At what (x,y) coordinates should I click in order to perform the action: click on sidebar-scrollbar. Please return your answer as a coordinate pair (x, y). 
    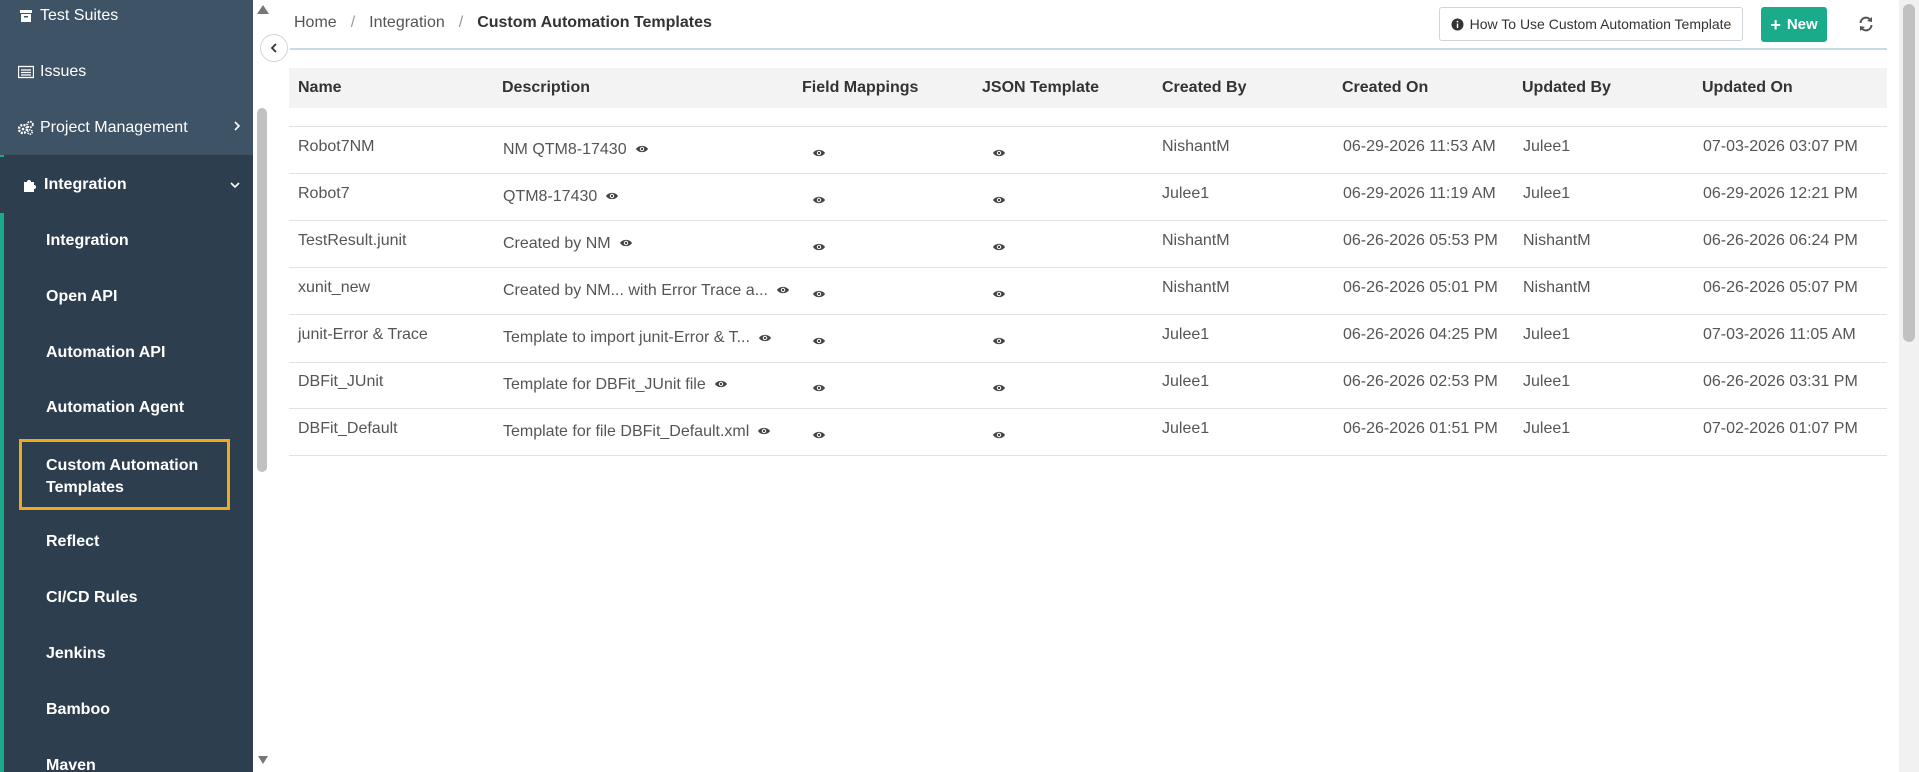
    Looking at the image, I should click on (262, 386).